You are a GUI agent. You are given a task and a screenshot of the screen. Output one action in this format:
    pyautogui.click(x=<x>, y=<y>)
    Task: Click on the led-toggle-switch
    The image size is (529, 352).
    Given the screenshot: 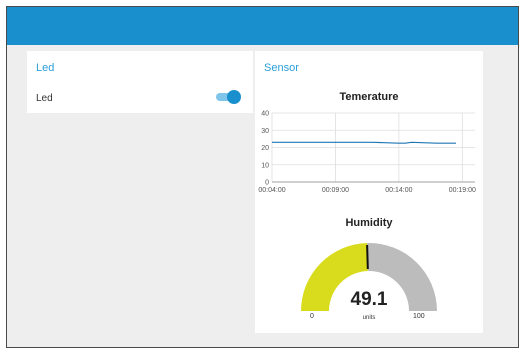 What is the action you would take?
    pyautogui.click(x=228, y=97)
    